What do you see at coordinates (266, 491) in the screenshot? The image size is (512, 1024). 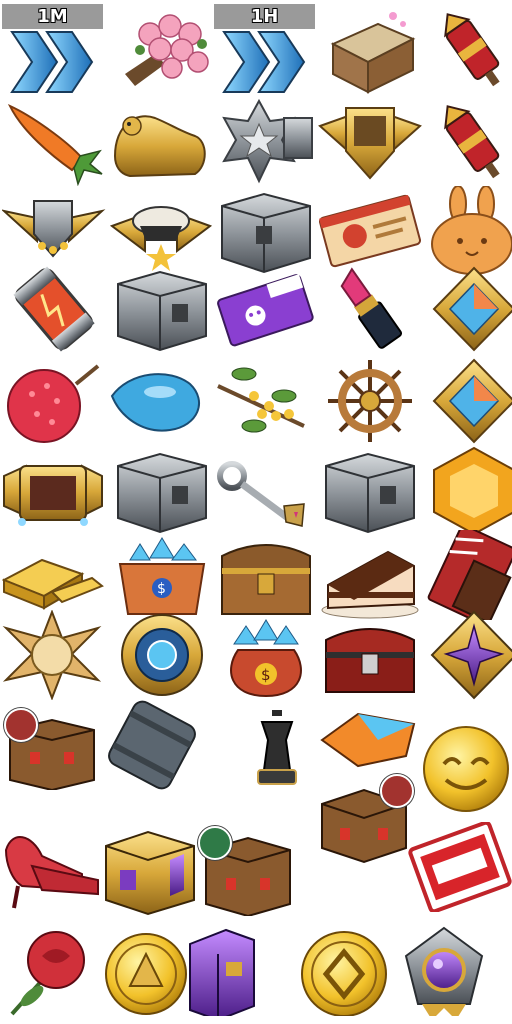 I see `ornate-key-icon` at bounding box center [266, 491].